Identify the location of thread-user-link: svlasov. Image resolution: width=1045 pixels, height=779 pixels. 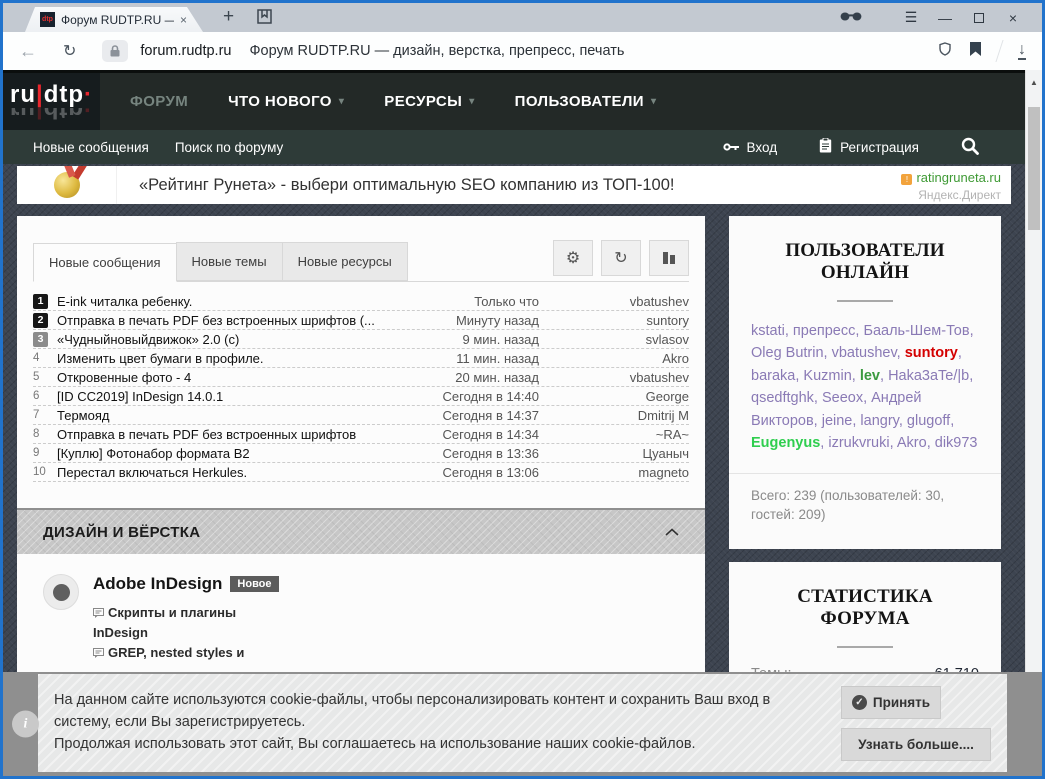
(614, 339).